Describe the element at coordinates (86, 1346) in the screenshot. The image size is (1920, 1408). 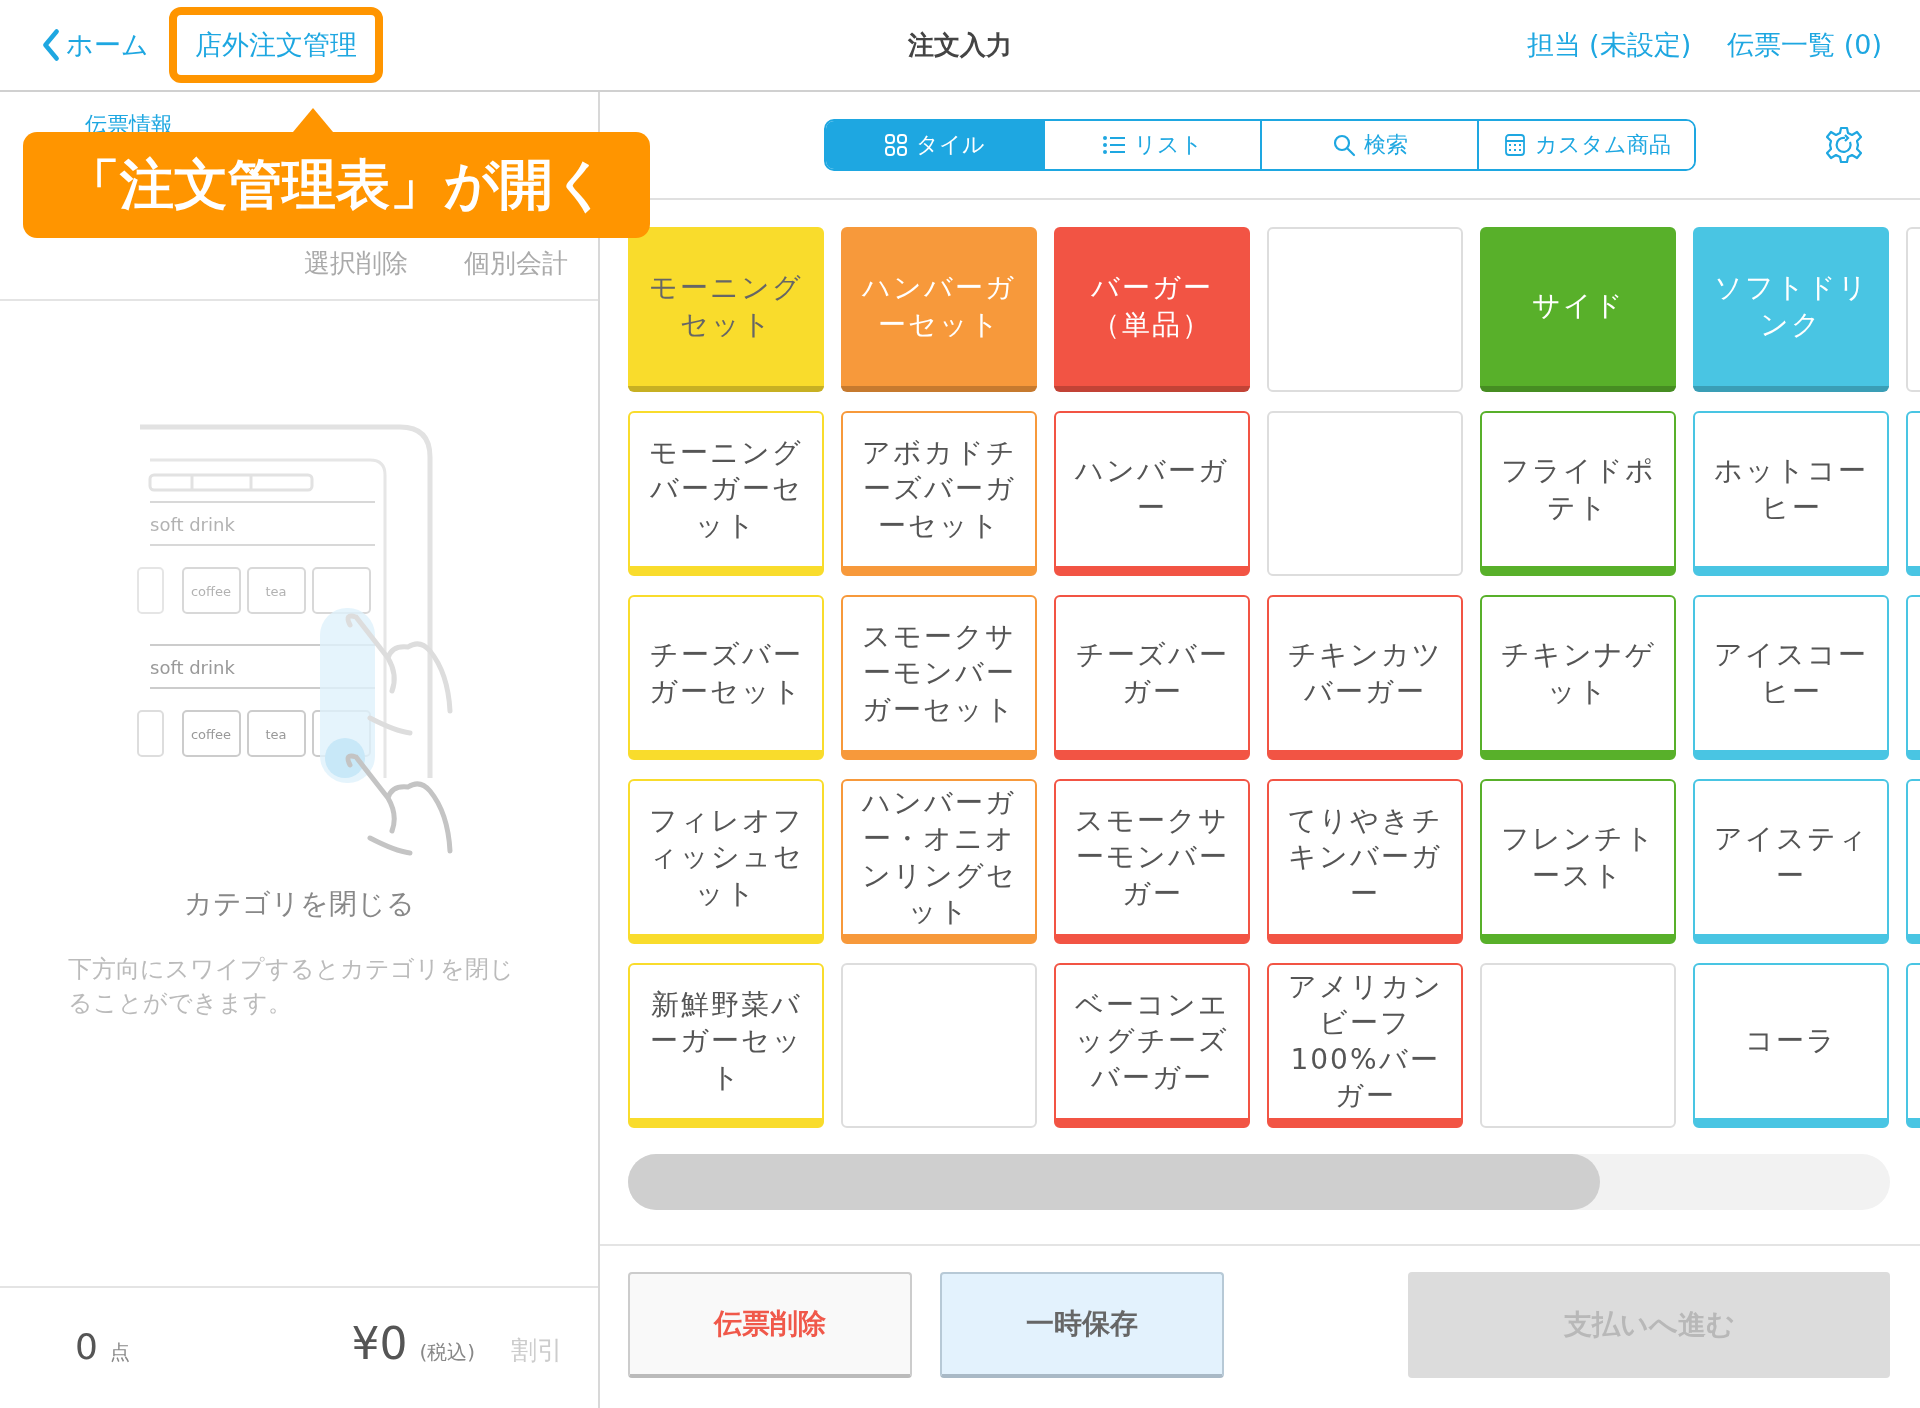
I see `item-count: 0` at that location.